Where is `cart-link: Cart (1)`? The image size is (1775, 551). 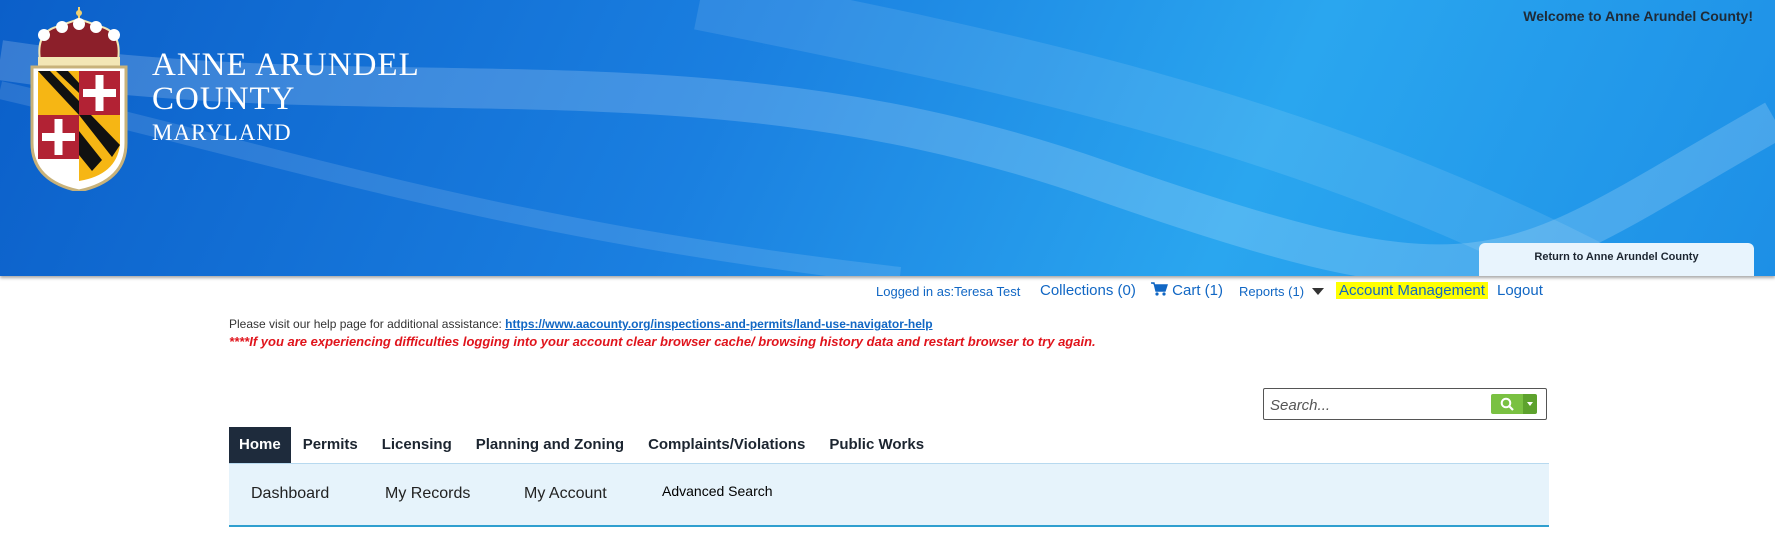
cart-link: Cart (1) is located at coordinates (1187, 290).